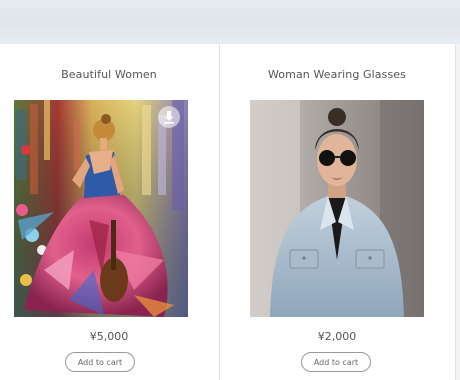 Image resolution: width=460 pixels, height=380 pixels. What do you see at coordinates (458, 212) in the screenshot?
I see `page-edge` at bounding box center [458, 212].